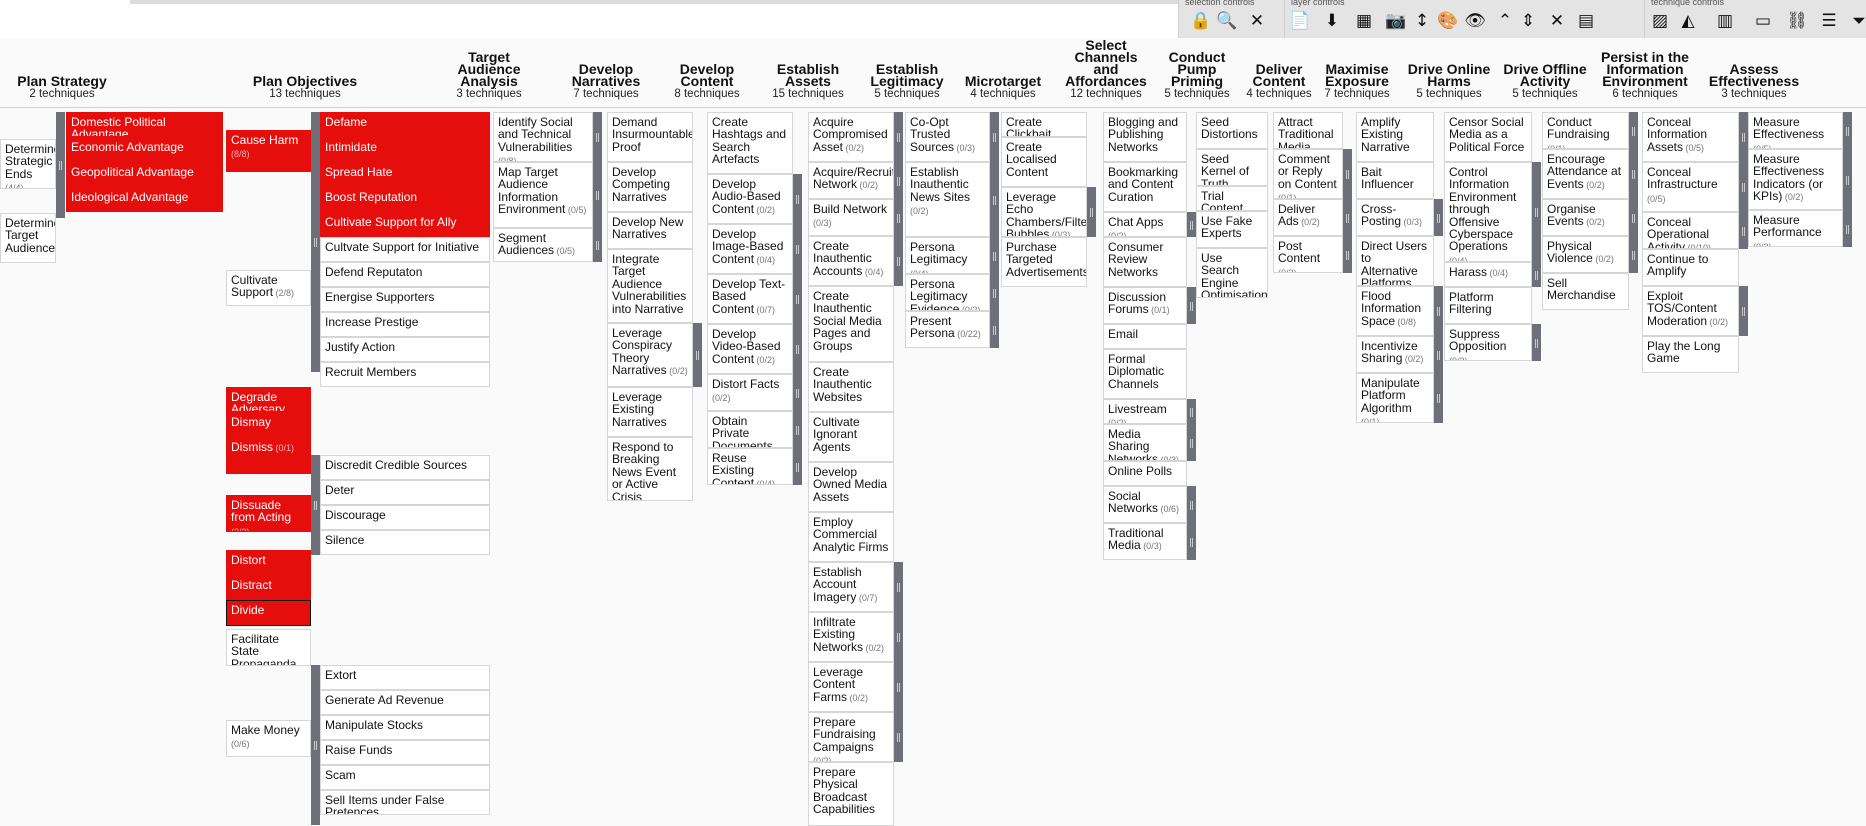  What do you see at coordinates (1044, 124) in the screenshot?
I see `technique-create-clickbait: Create Clickbait` at bounding box center [1044, 124].